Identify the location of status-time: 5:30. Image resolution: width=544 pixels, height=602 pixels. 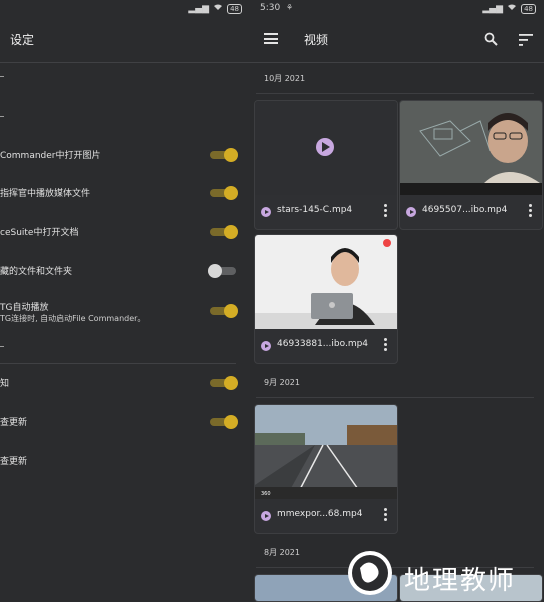
(270, 8).